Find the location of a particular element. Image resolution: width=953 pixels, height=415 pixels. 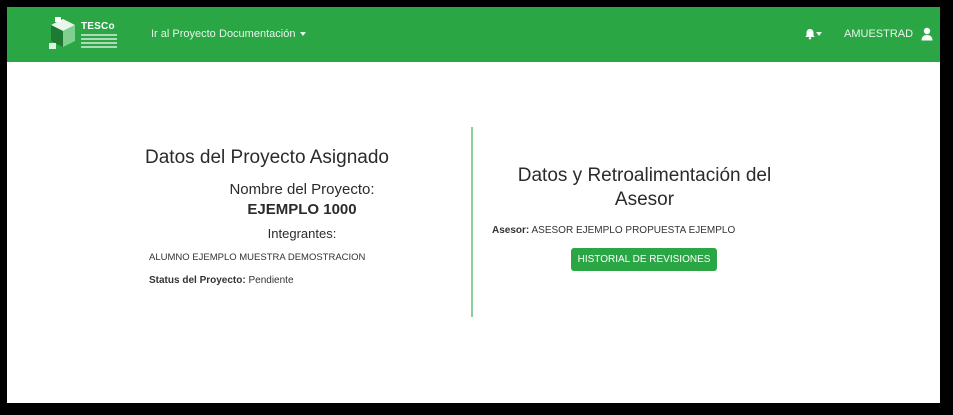

advisor-value: ASESOR EJEMPLO PROPUESTA EJEMPLO is located at coordinates (633, 230).